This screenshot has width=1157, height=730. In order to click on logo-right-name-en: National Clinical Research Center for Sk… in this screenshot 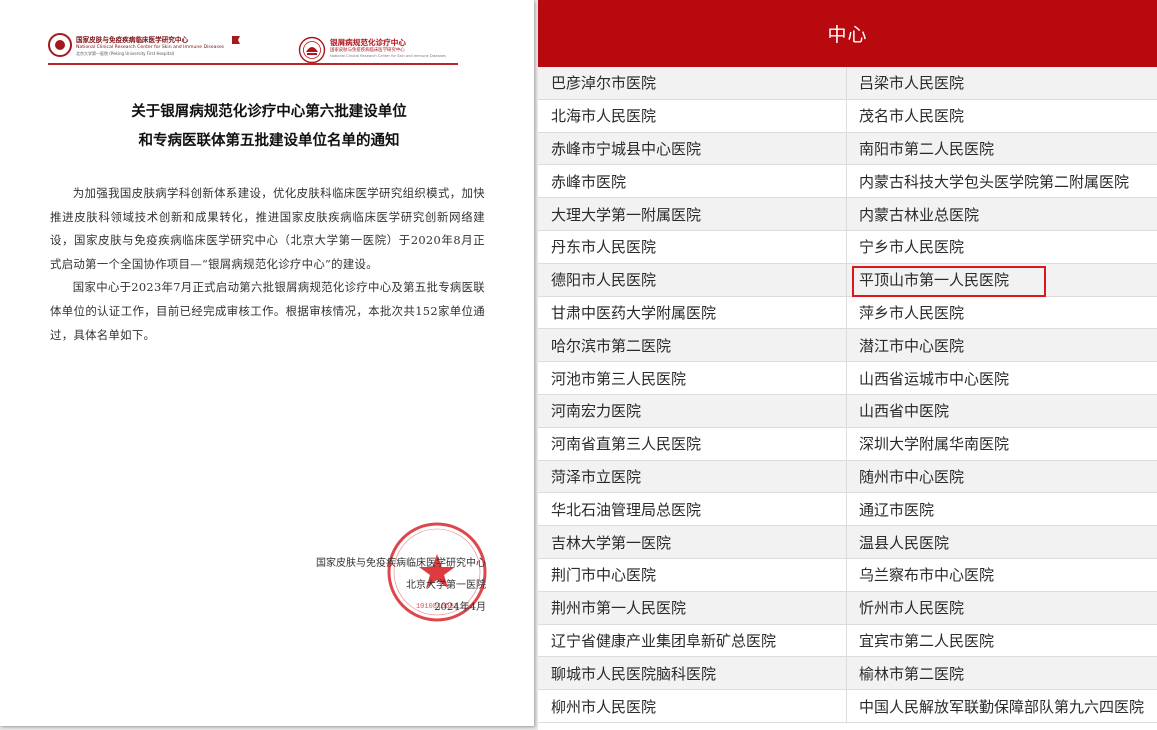, I will do `click(388, 56)`.